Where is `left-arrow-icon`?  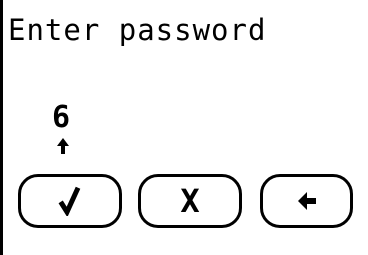
left-arrow-icon is located at coordinates (306, 201).